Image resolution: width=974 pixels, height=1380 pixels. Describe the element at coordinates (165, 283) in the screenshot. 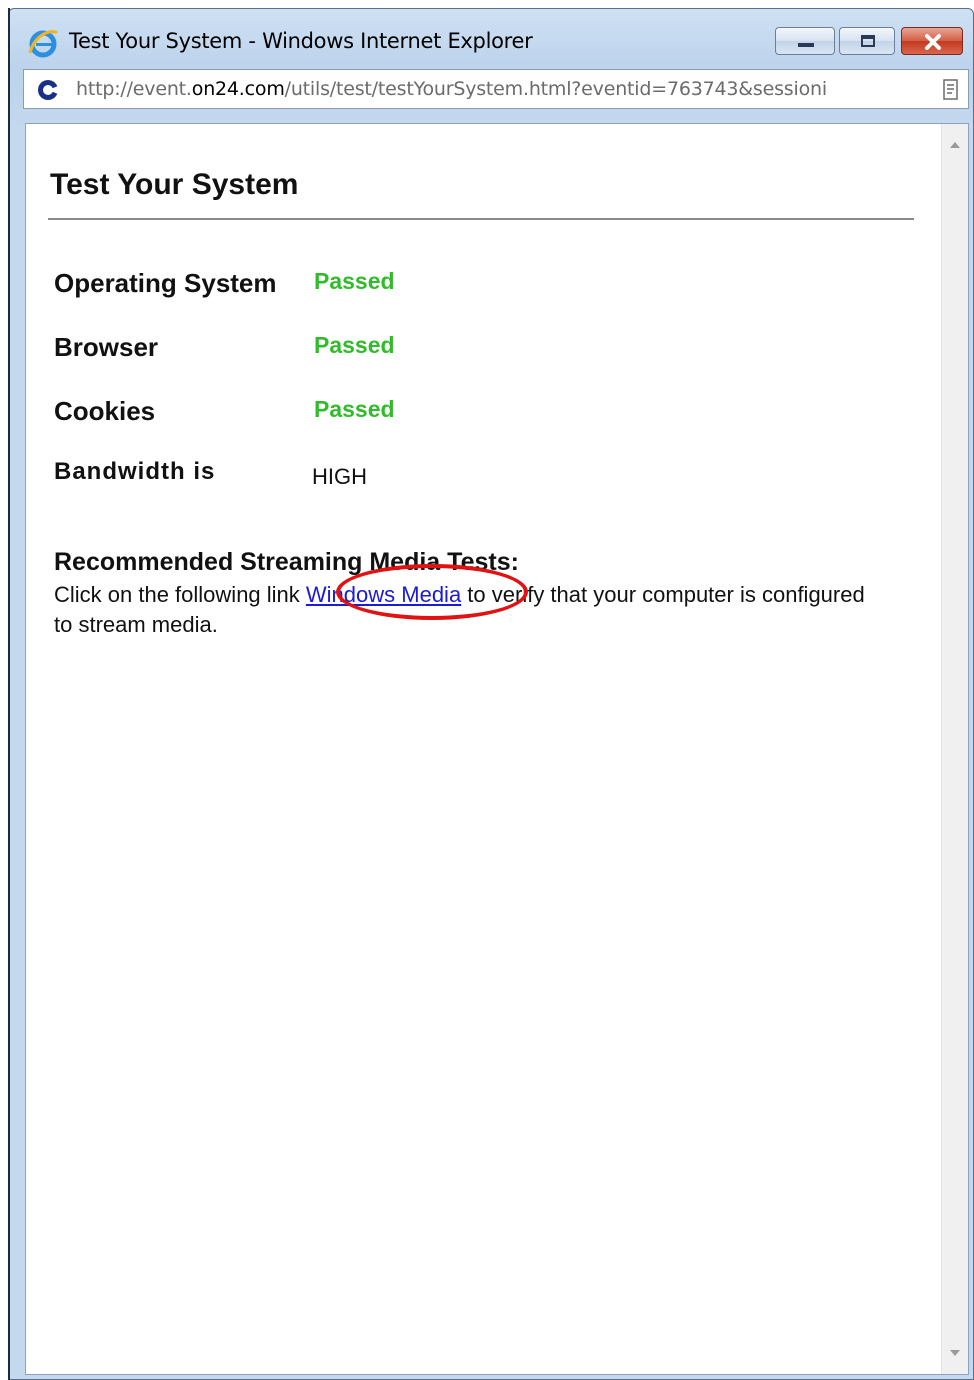

I see `check-label-operating-system: Operating System` at that location.